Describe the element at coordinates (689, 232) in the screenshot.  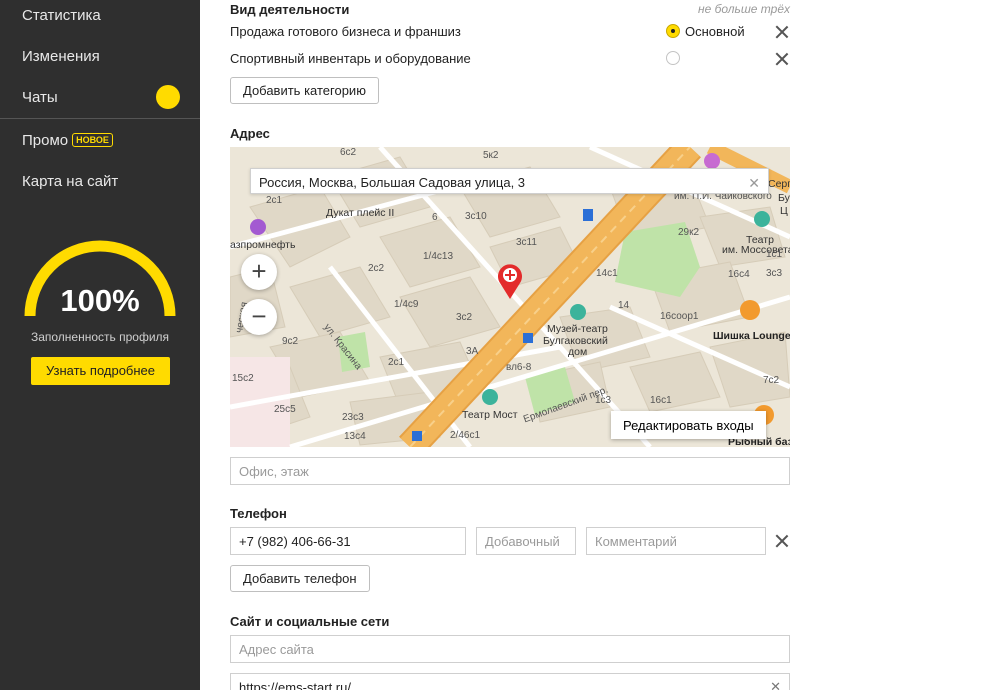
I see `map-label: 29к2` at that location.